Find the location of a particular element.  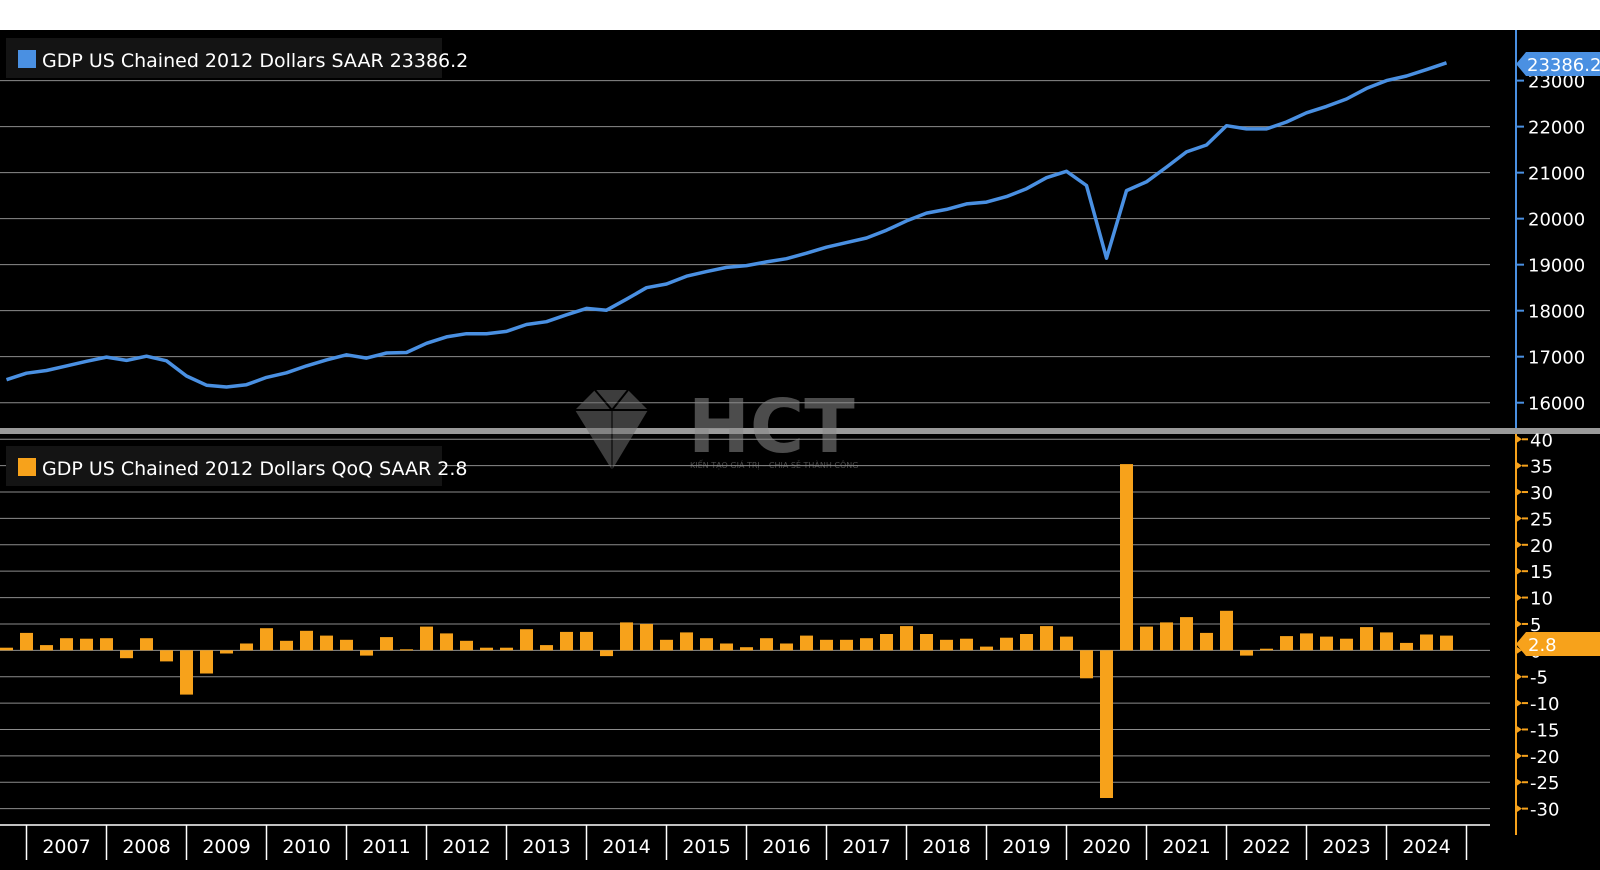

x-tick-label: 2022 is located at coordinates (1266, 847).